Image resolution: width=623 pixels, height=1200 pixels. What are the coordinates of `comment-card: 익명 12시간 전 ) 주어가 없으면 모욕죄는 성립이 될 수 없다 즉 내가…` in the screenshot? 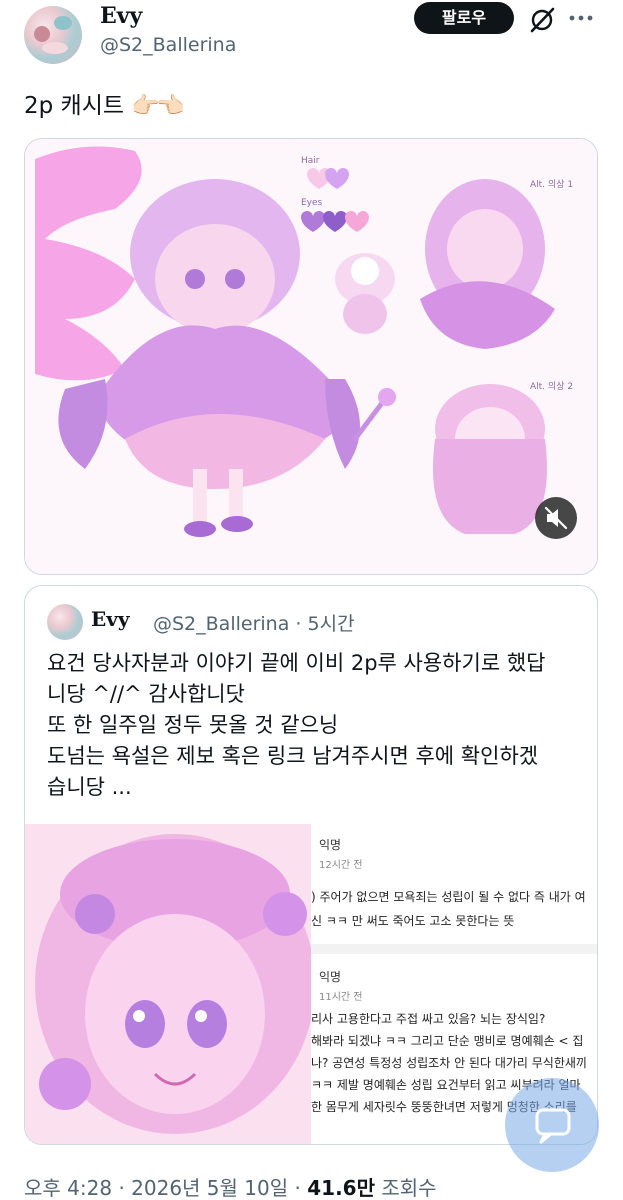 It's located at (454, 884).